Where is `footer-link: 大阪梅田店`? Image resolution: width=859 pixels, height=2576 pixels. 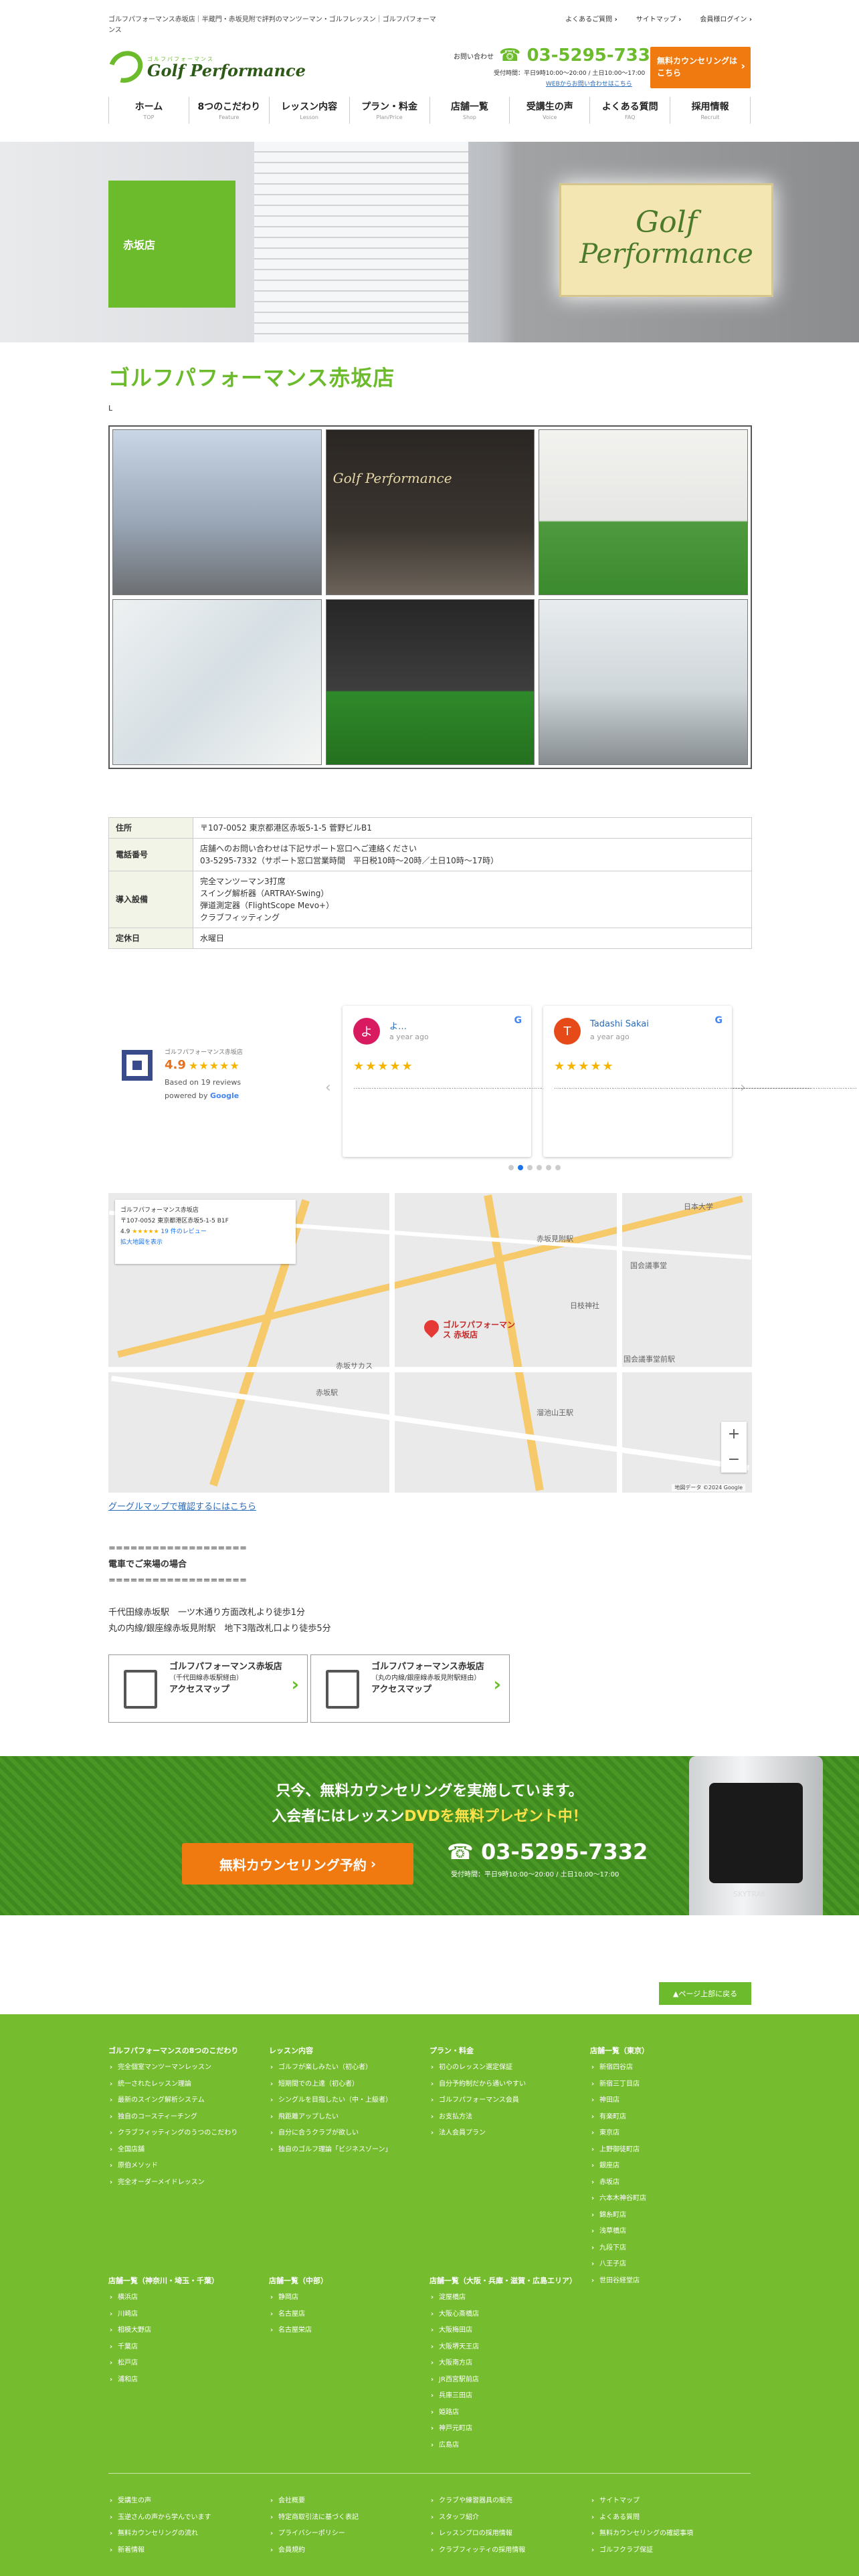 footer-link: 大阪梅田店 is located at coordinates (506, 2331).